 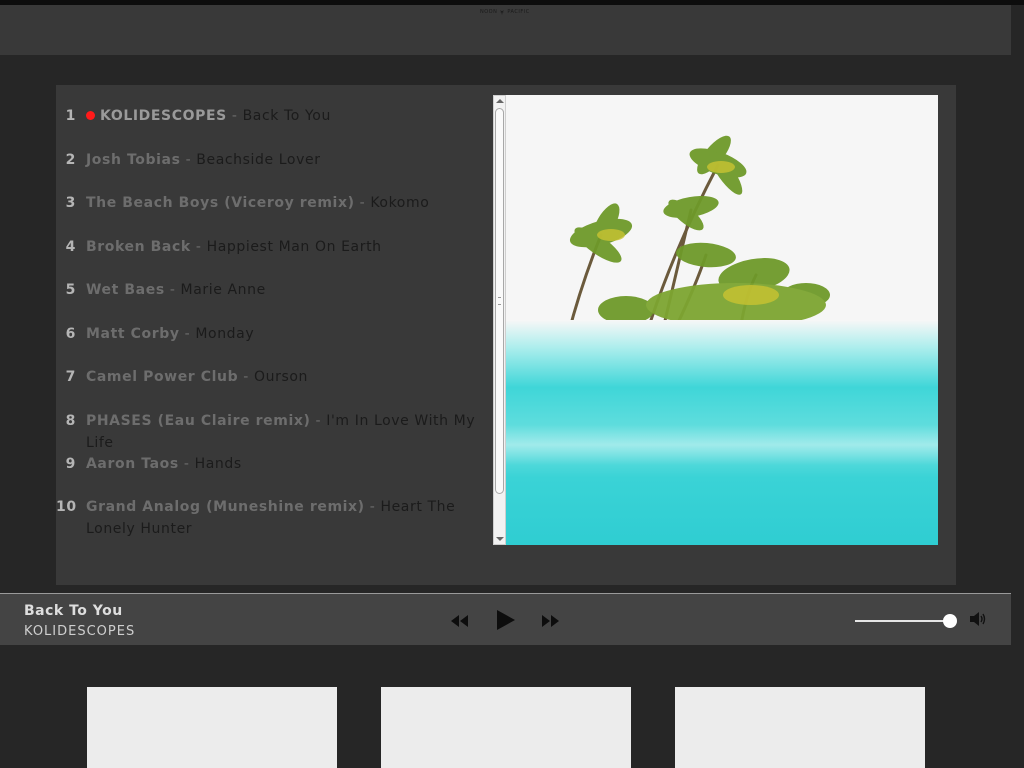 I want to click on track-artist: KOLIDESCOPES, so click(x=163, y=116).